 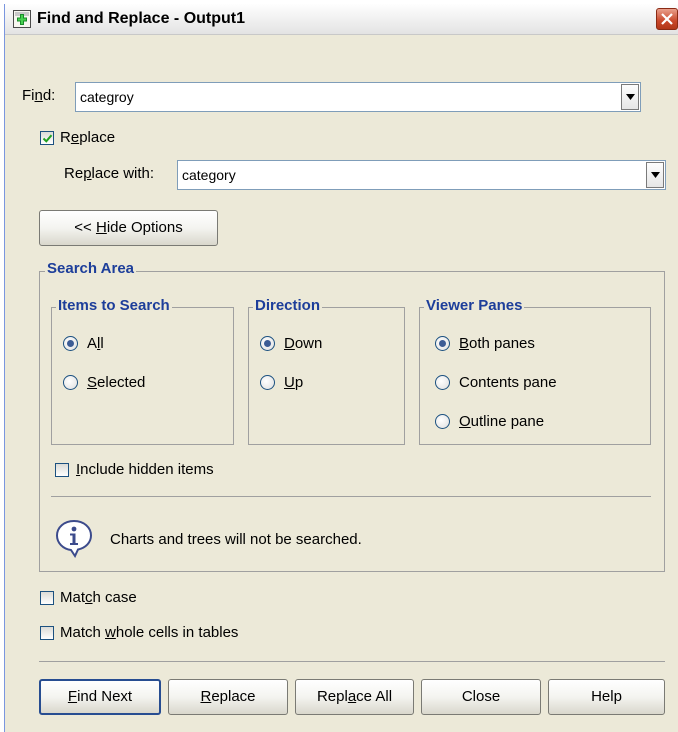 What do you see at coordinates (358, 97) in the screenshot?
I see `find-combobox: categroy` at bounding box center [358, 97].